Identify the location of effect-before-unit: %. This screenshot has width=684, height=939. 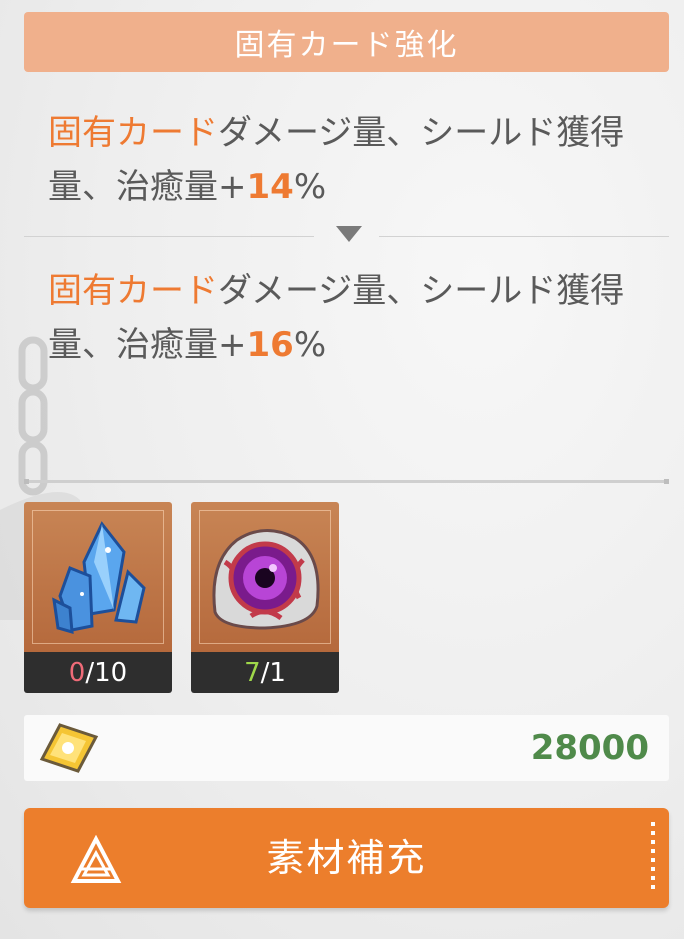
(310, 187).